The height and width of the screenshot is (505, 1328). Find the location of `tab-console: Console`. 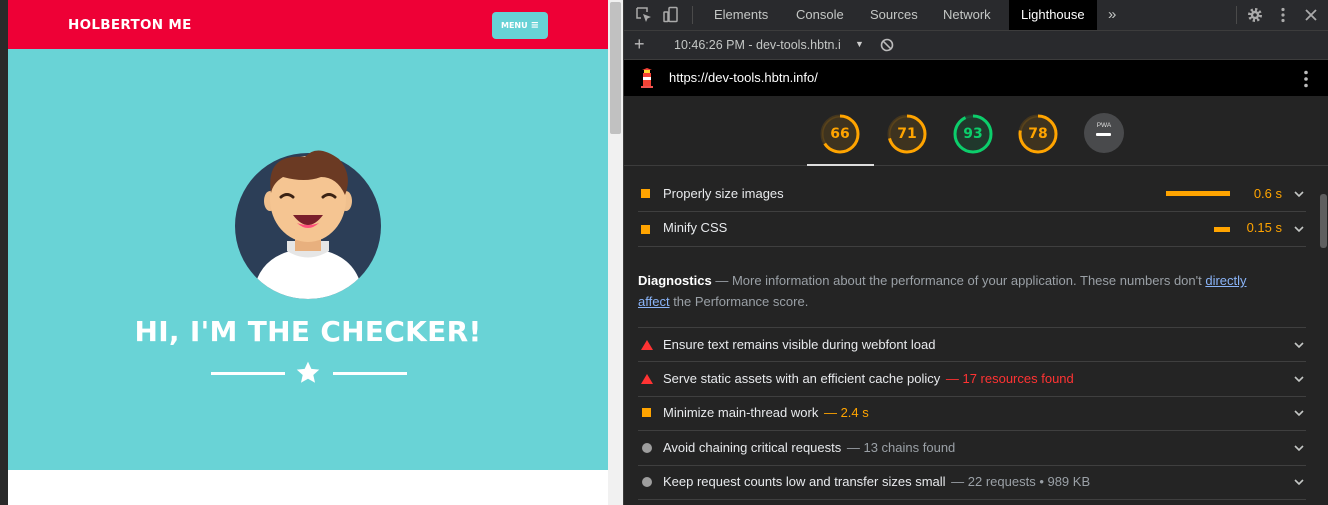

tab-console: Console is located at coordinates (820, 15).